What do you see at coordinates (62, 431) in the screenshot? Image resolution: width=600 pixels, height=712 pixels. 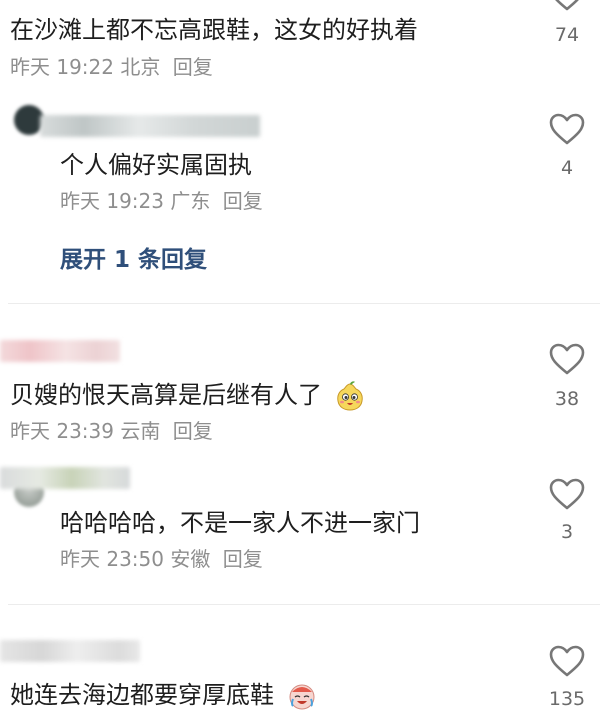 I see `comment-time: 昨天 23:39` at bounding box center [62, 431].